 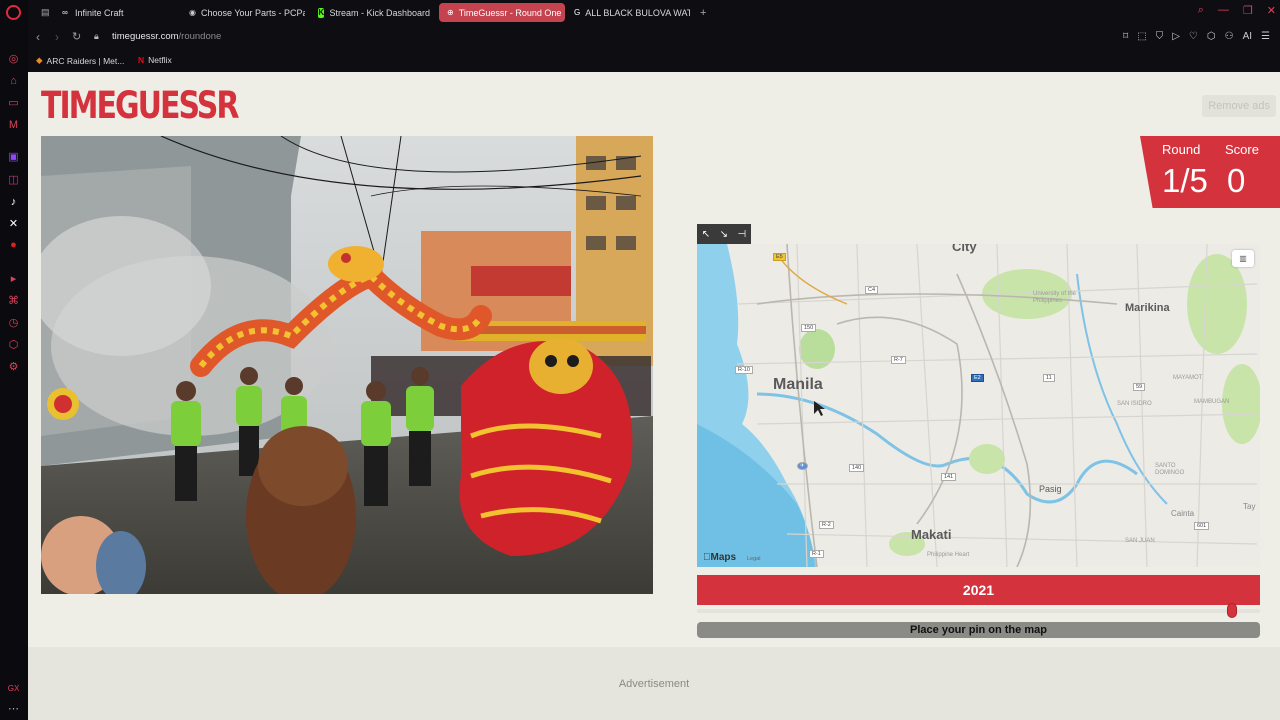 What do you see at coordinates (155, 60) in the screenshot?
I see `bookmark-netflix: N Netflix` at bounding box center [155, 60].